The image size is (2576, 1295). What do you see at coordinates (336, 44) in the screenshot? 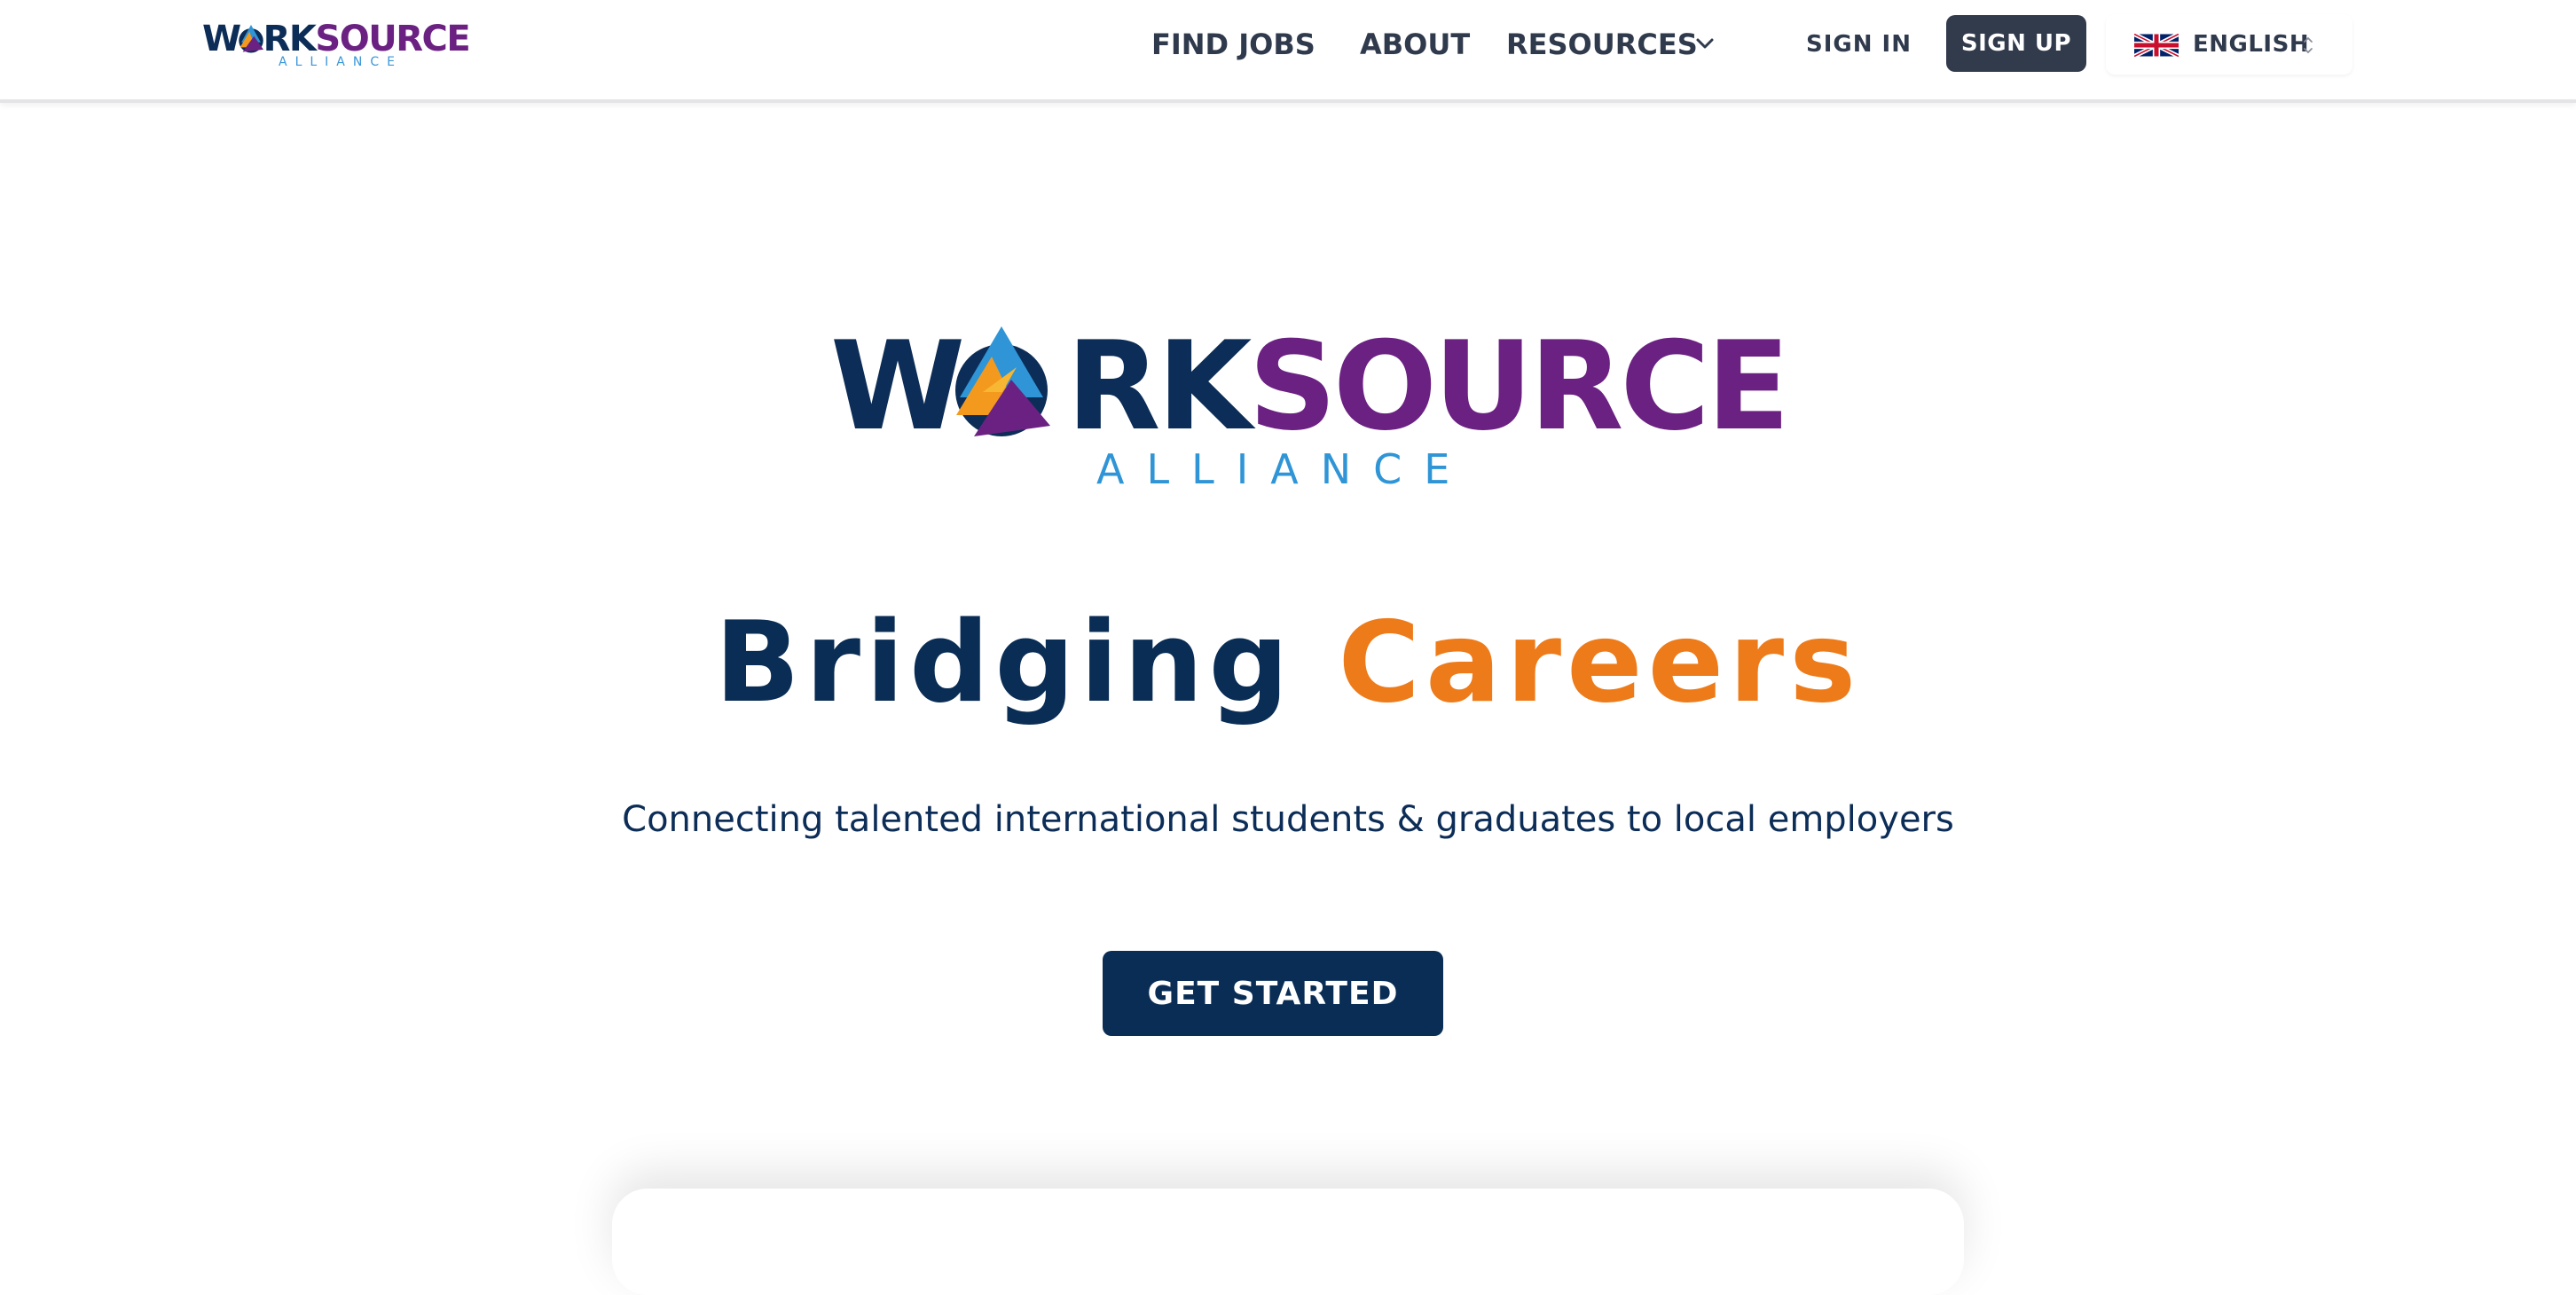
I see `nav-logo: W RKSOURCE ALLIANCE` at bounding box center [336, 44].